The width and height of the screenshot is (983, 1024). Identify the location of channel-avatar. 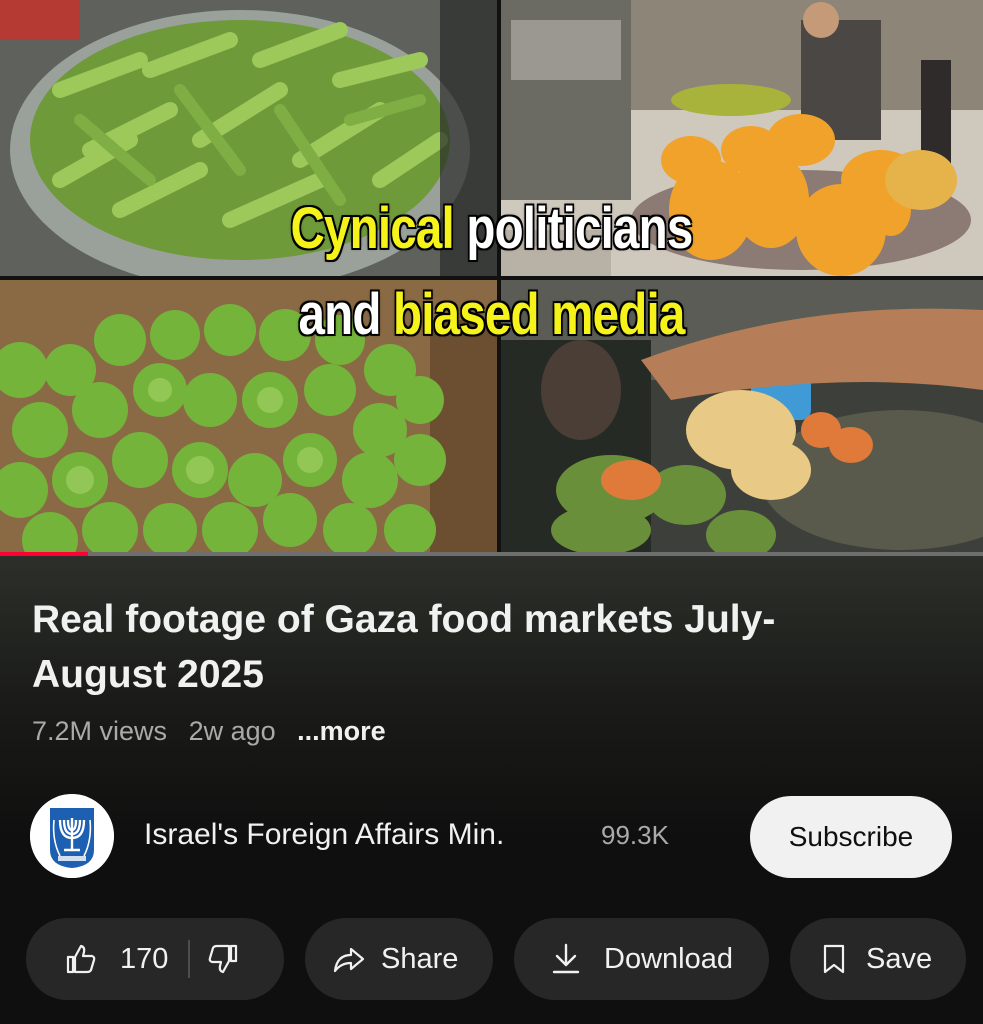
(72, 836).